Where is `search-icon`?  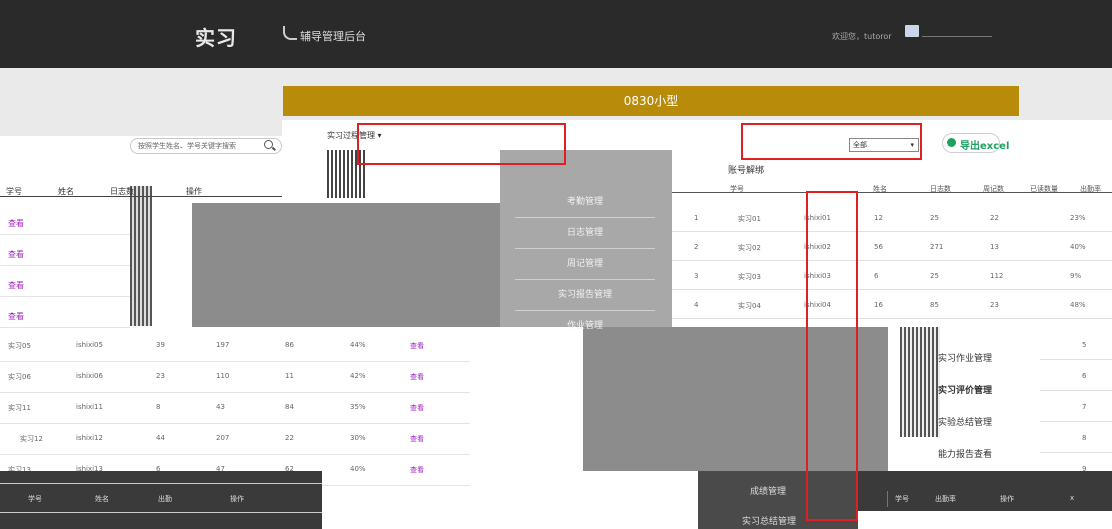 search-icon is located at coordinates (268, 144).